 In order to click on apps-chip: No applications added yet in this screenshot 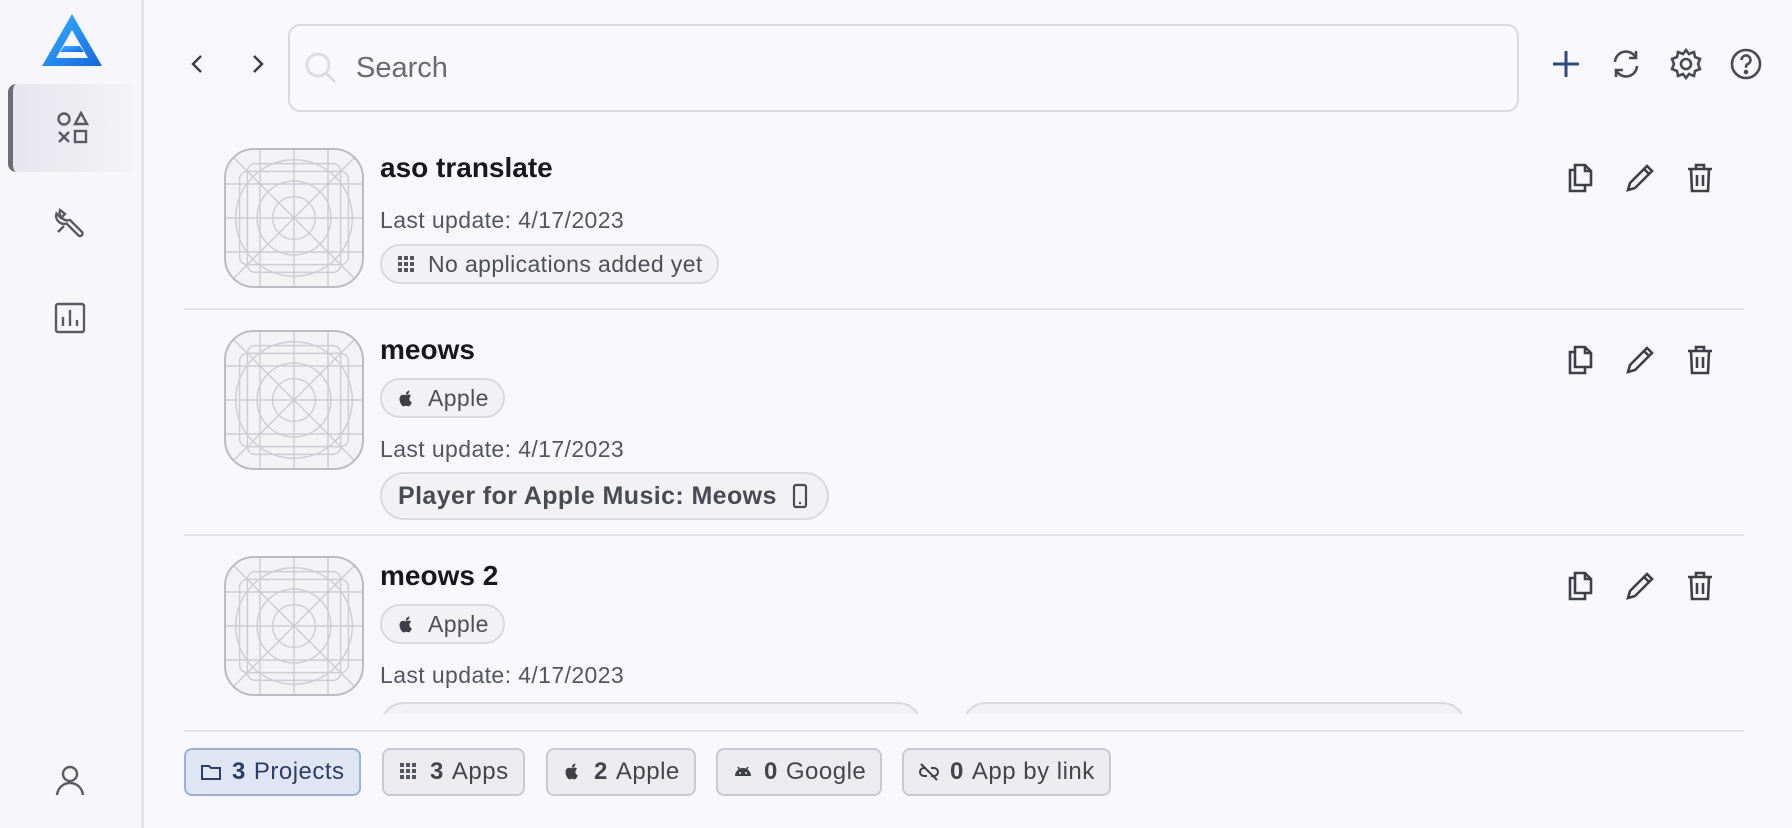, I will do `click(549, 264)`.